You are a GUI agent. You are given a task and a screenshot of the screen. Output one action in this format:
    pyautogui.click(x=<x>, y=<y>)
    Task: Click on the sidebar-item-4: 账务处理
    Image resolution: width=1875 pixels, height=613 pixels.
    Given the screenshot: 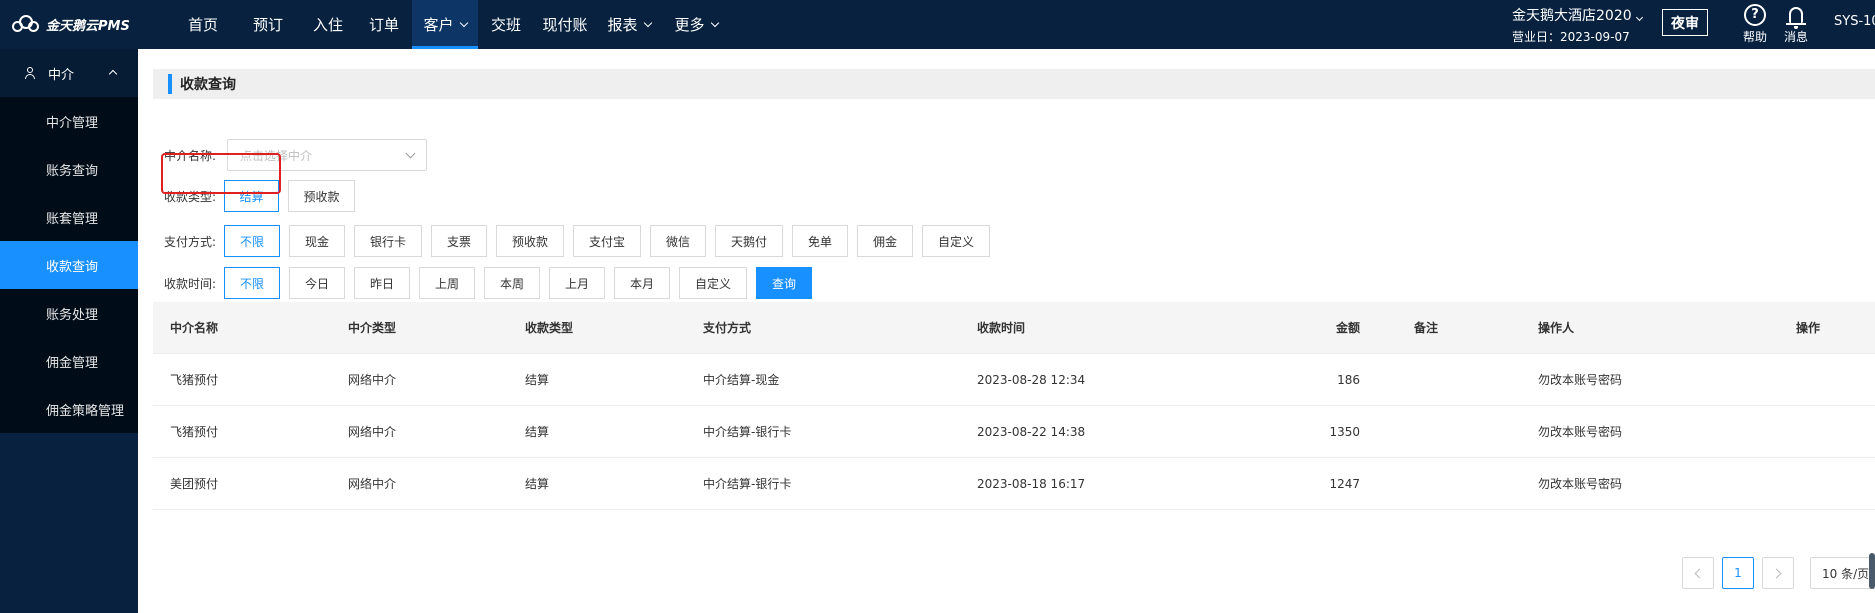 What is the action you would take?
    pyautogui.click(x=69, y=313)
    